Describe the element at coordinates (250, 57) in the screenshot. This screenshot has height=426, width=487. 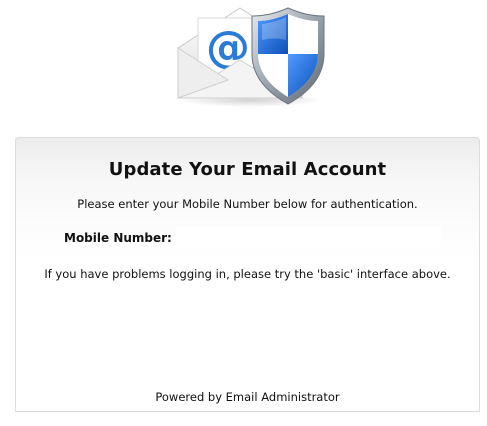
I see `email-security-shield-icon: @` at that location.